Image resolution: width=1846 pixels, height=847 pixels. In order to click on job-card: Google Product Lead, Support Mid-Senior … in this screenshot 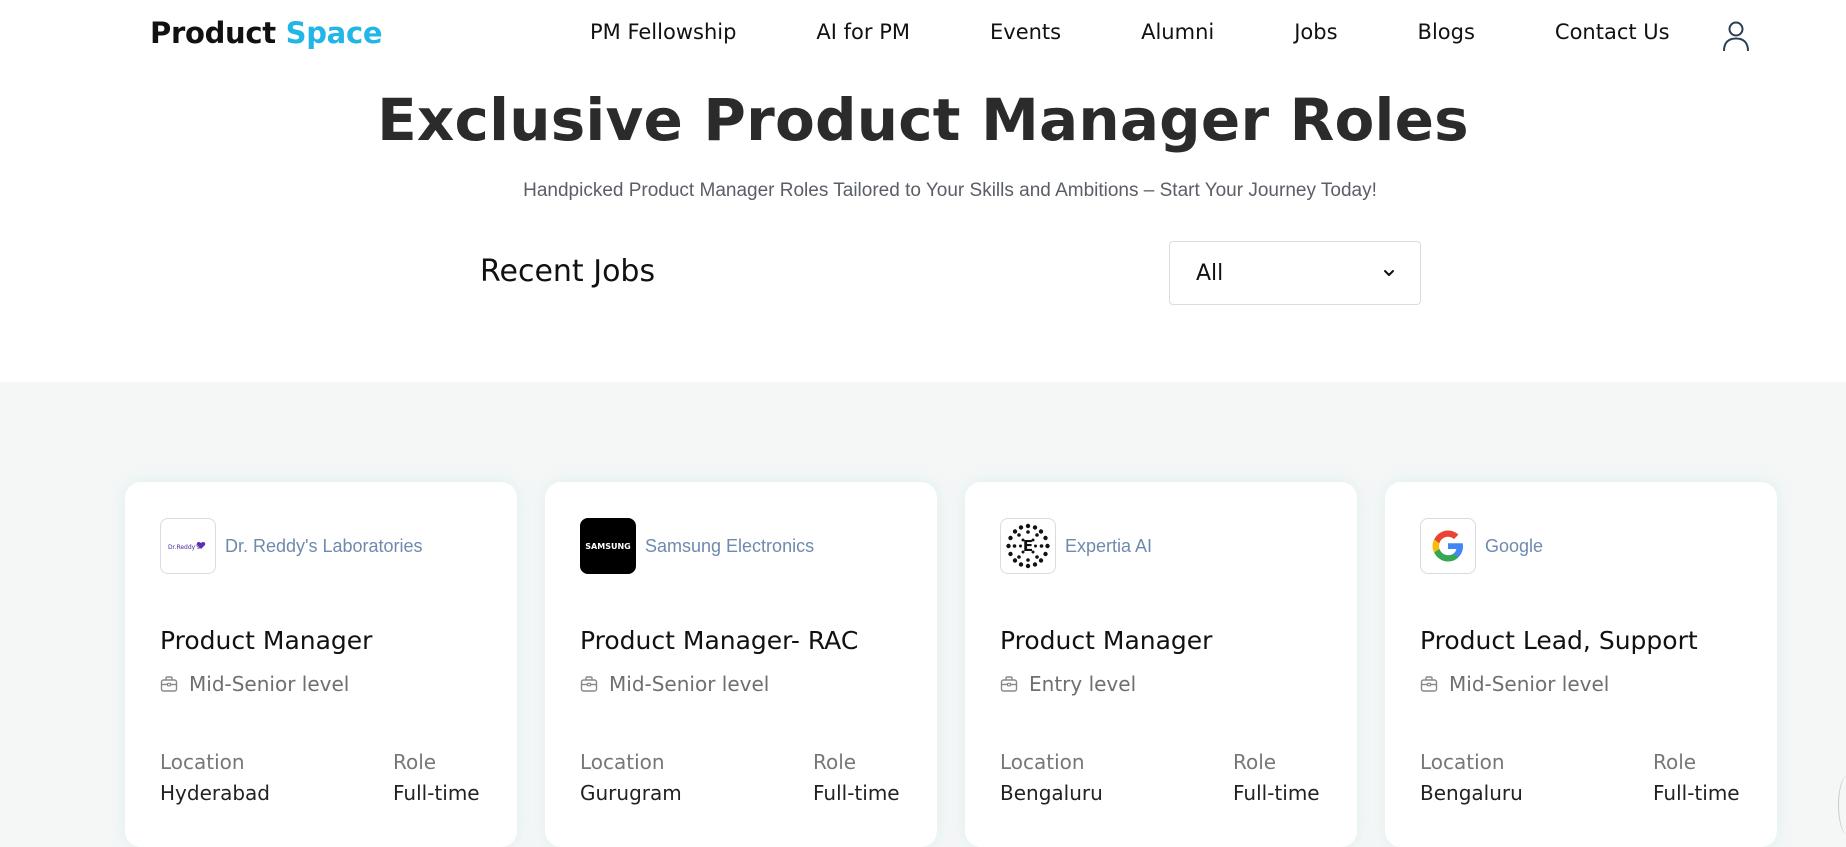, I will do `click(1581, 664)`.